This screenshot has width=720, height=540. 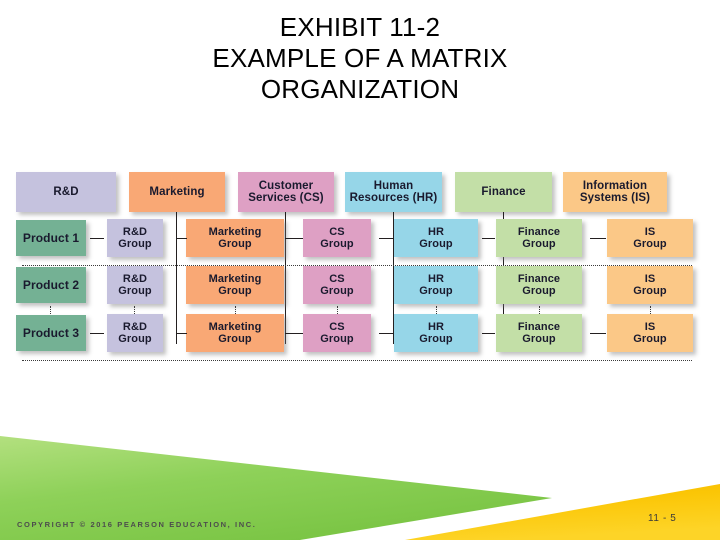 I want to click on connector-row3-product-rnd, so click(x=97, y=333).